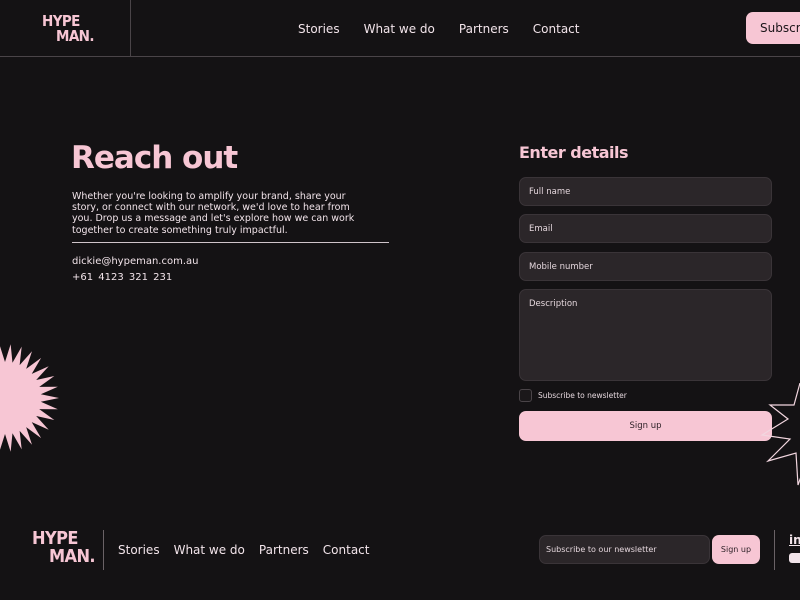 This screenshot has height=600, width=800. What do you see at coordinates (645, 335) in the screenshot?
I see `description-textarea` at bounding box center [645, 335].